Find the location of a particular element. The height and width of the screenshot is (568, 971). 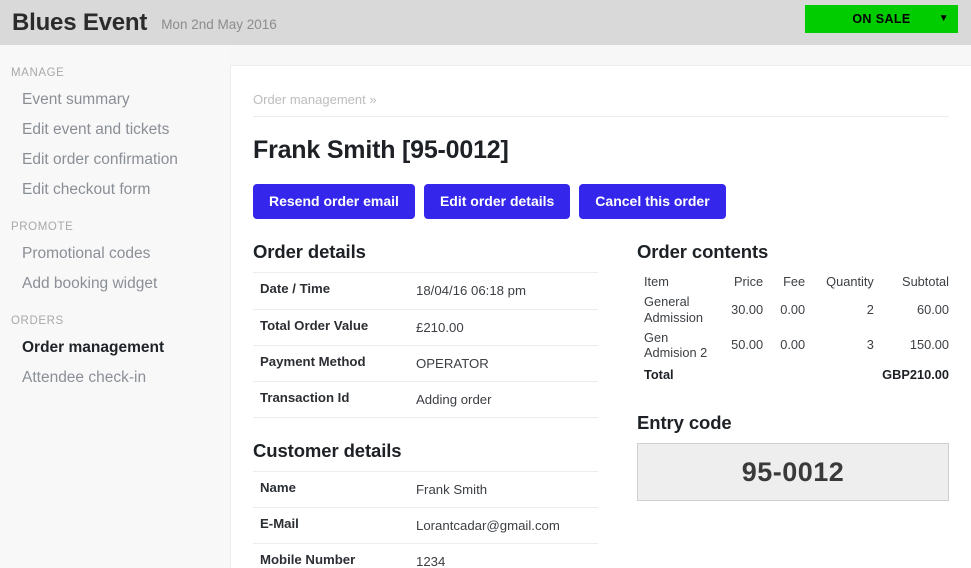

cancel-this-order-button: Cancel this order is located at coordinates (652, 202).